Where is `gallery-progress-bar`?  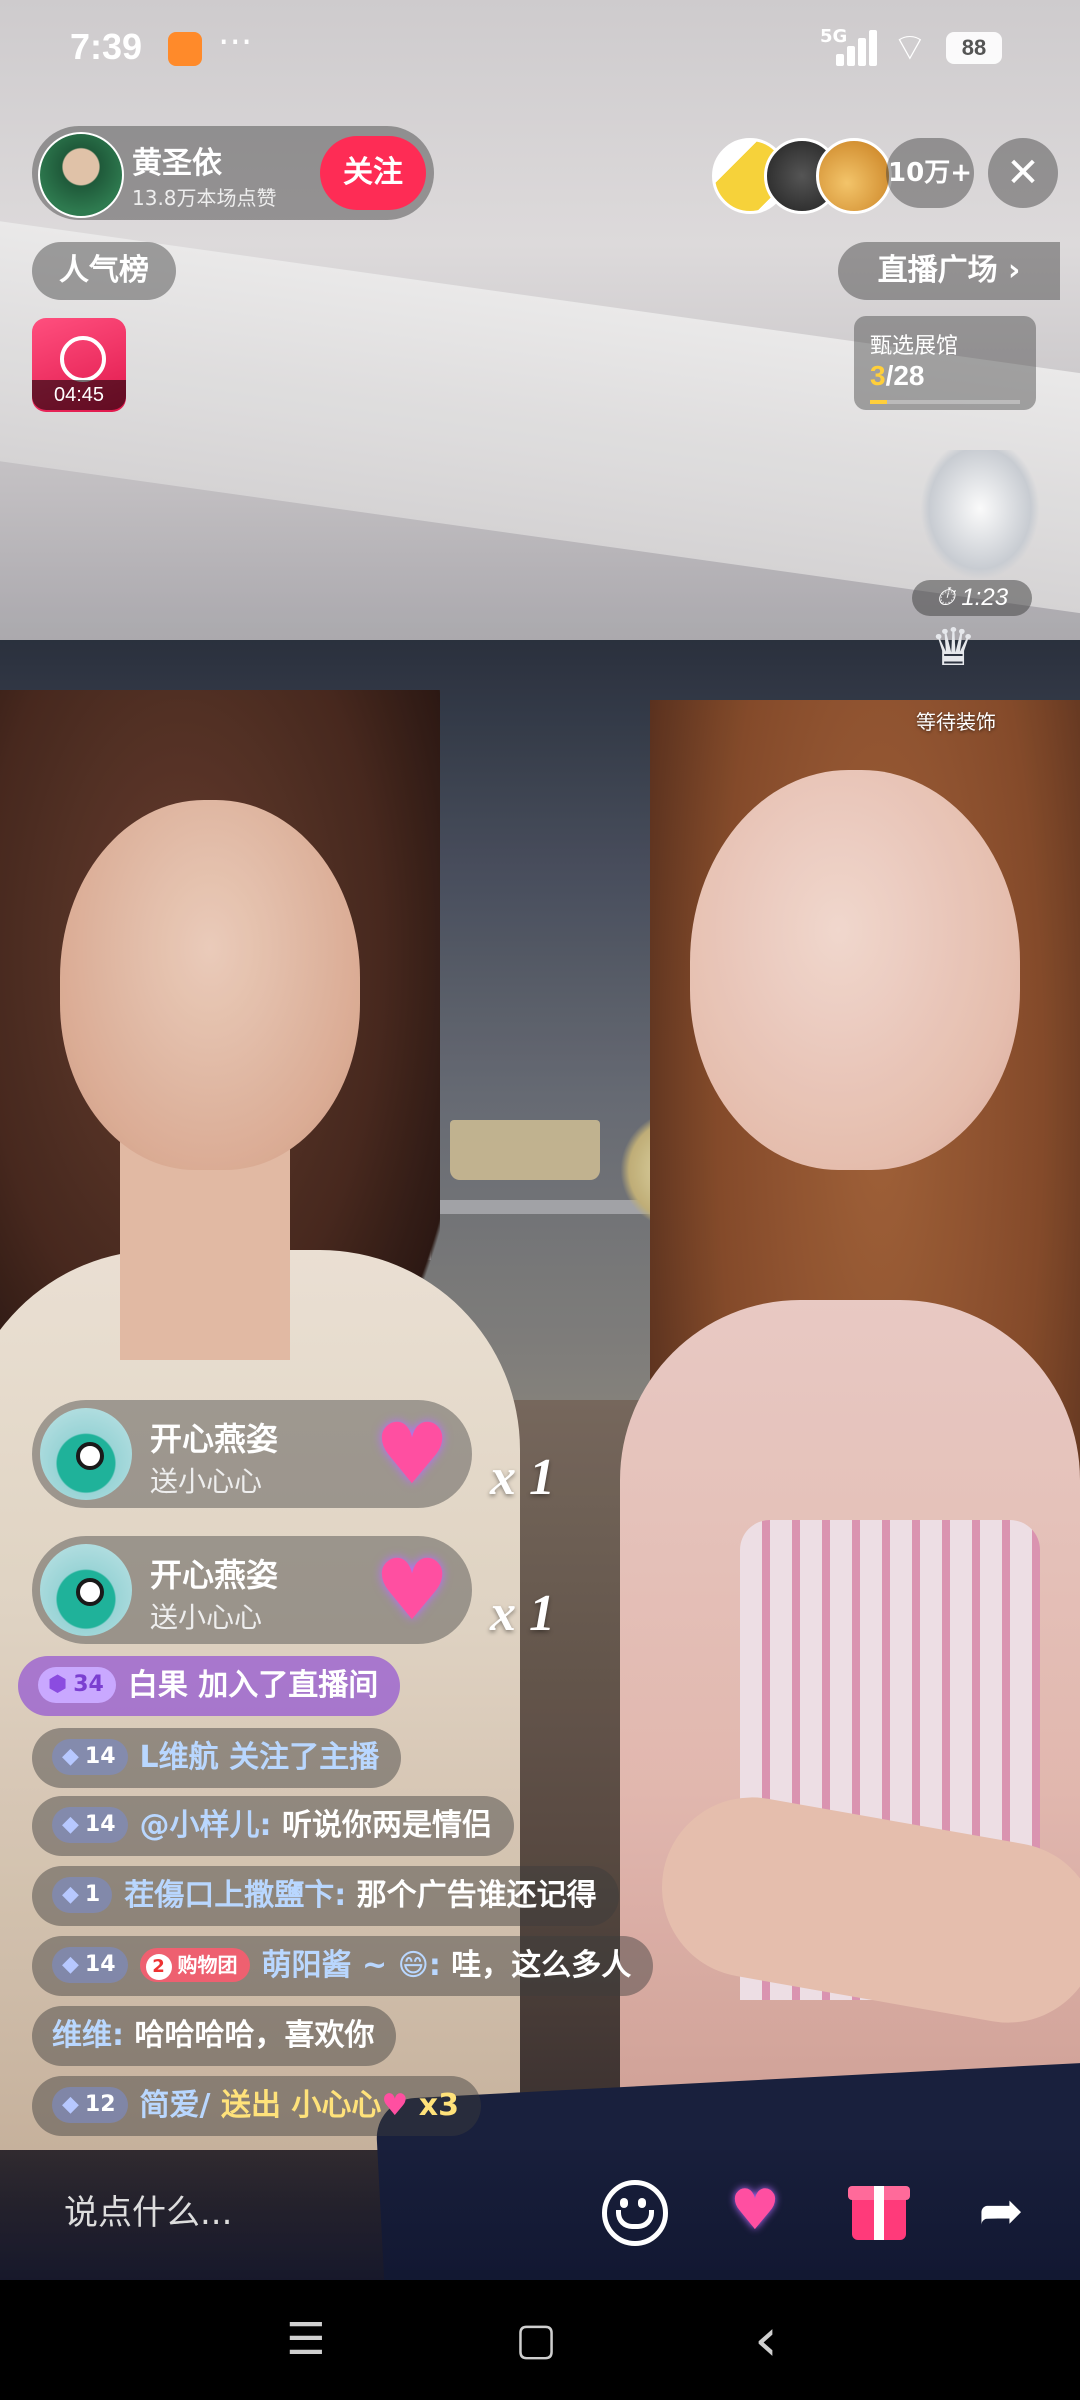
gallery-progress-bar is located at coordinates (945, 402).